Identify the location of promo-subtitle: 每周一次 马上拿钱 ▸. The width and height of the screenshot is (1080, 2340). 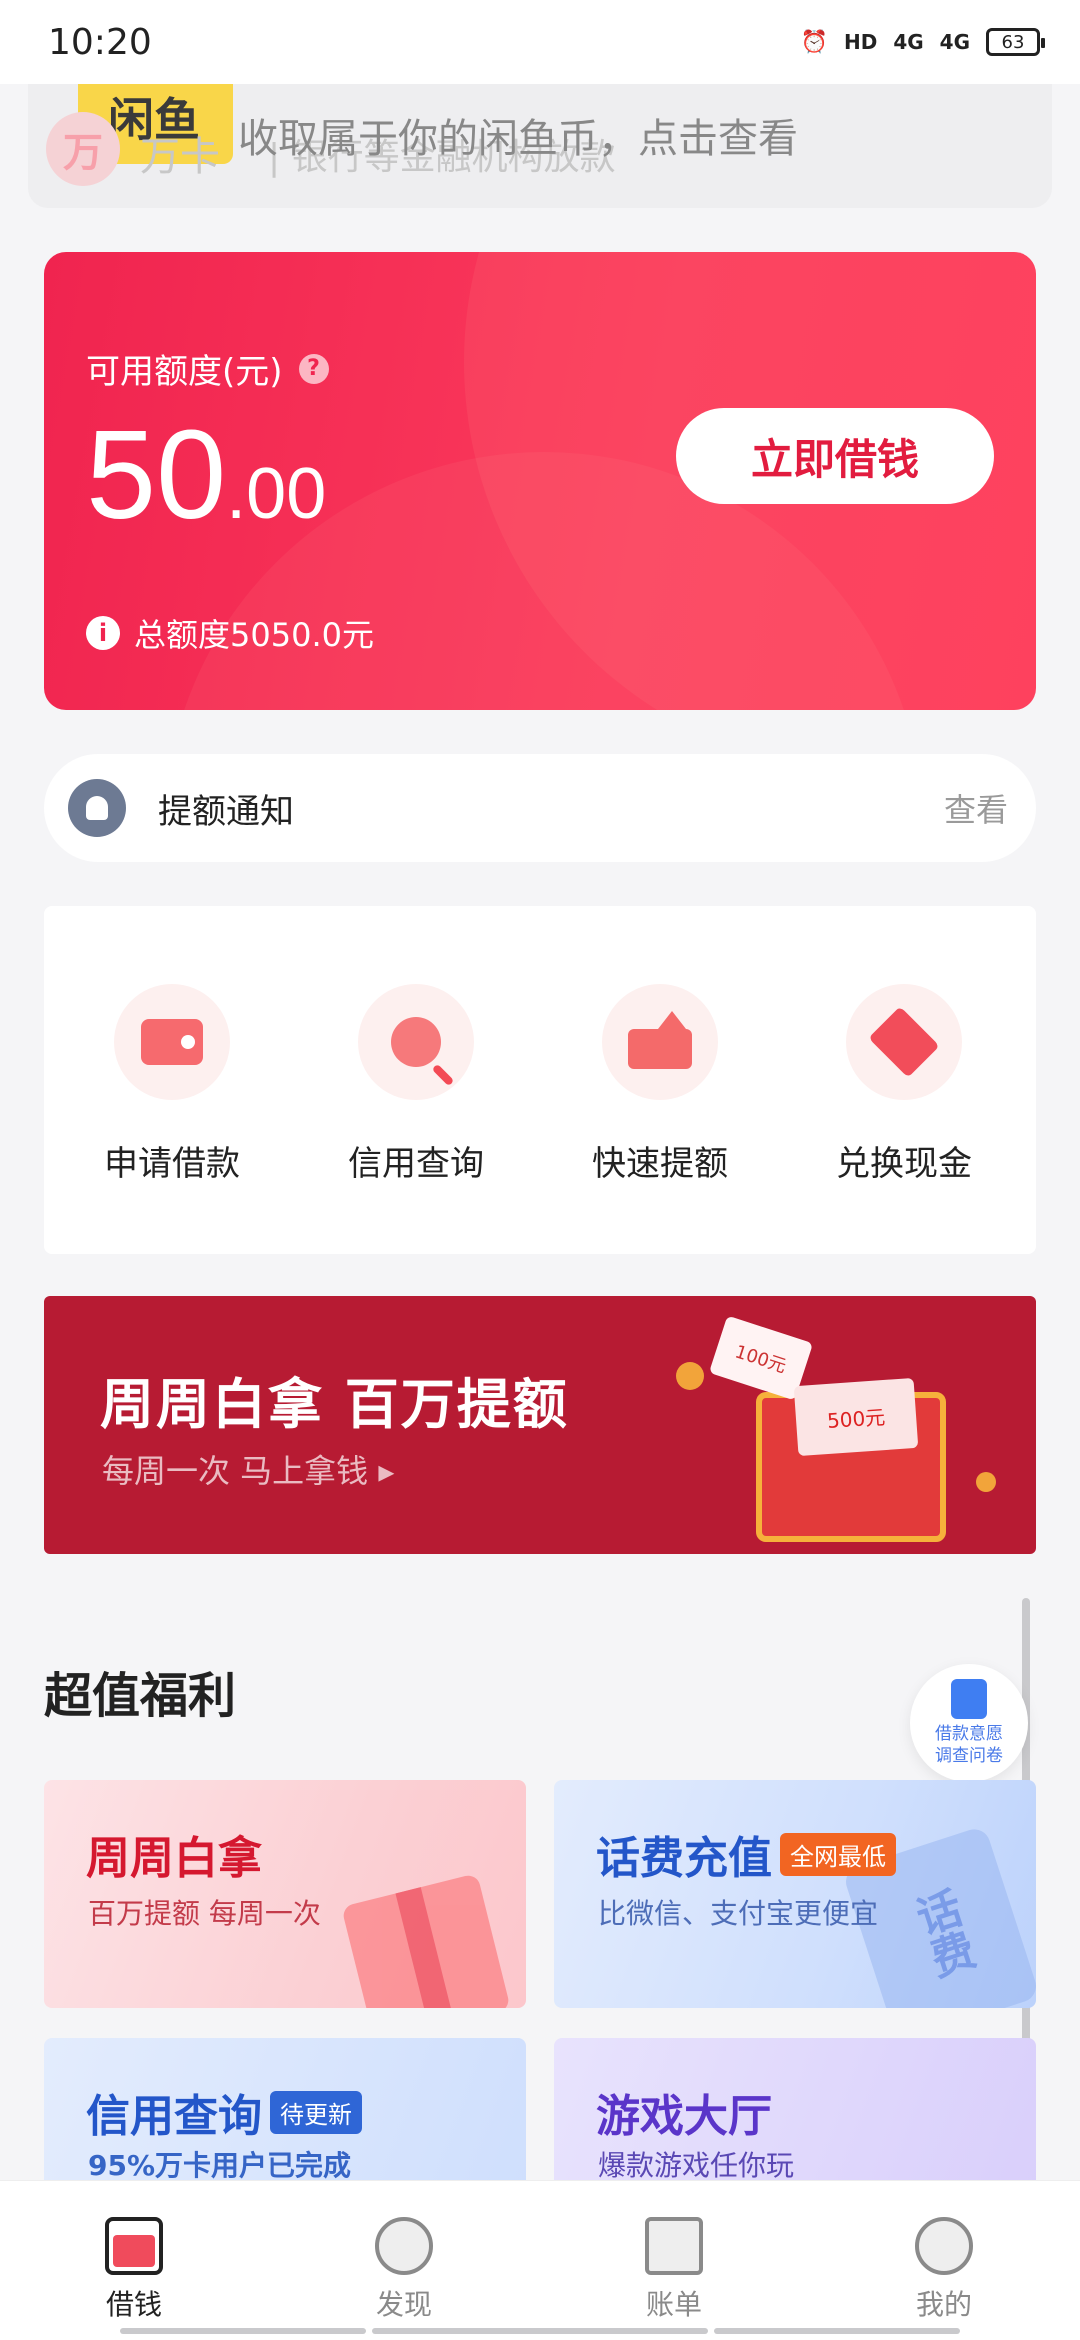
(248, 1471).